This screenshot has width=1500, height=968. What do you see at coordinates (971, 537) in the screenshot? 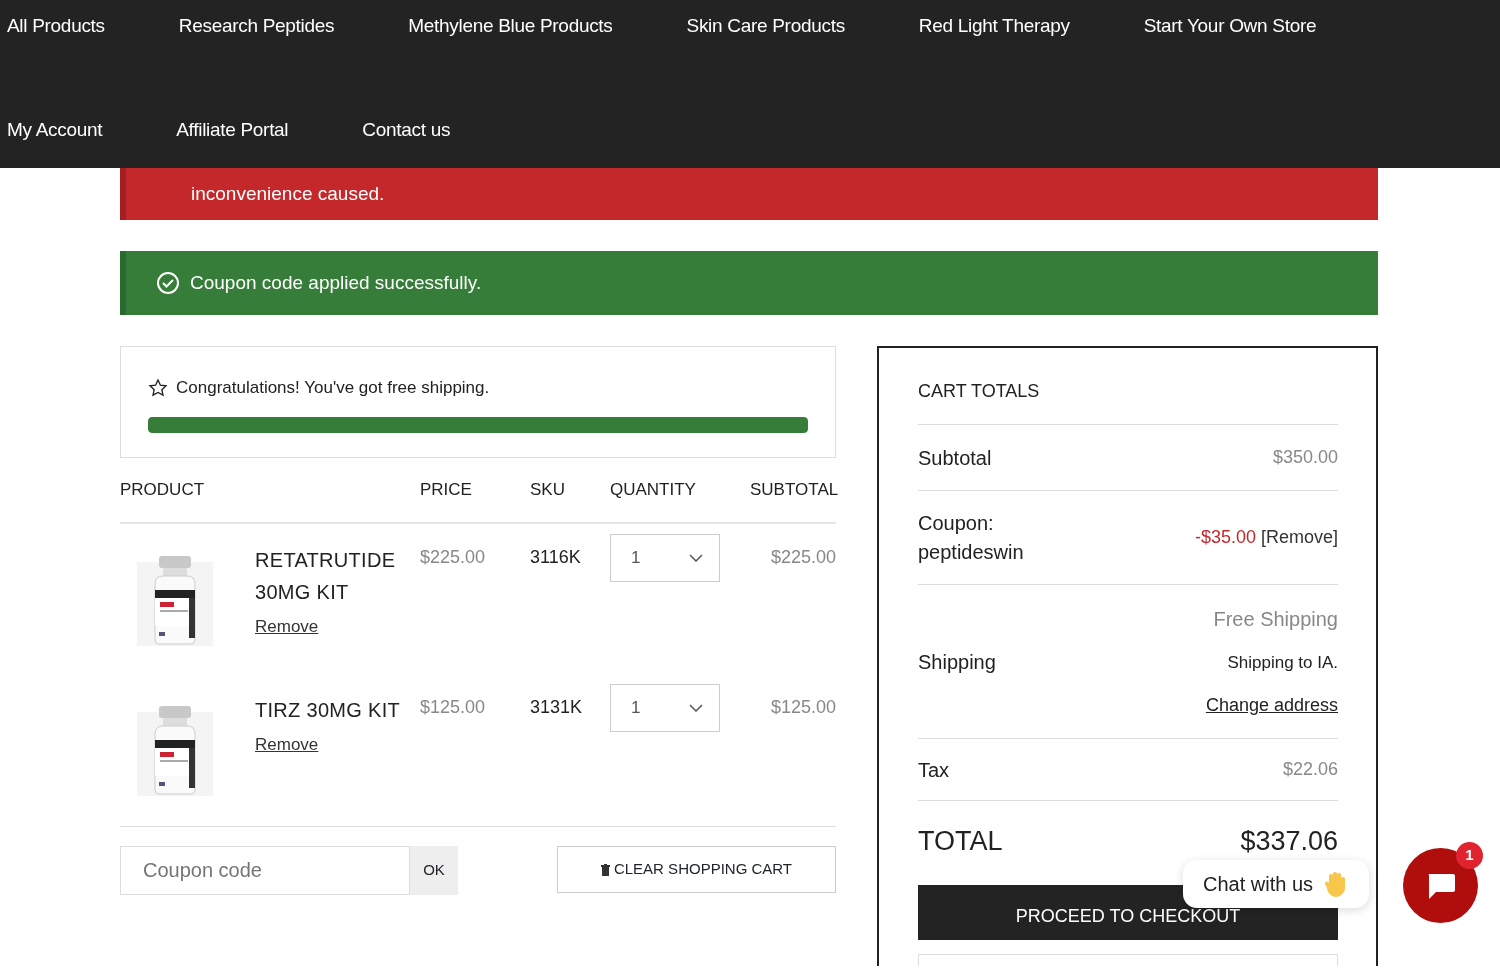
I see `row-label: Coupon: peptideswin` at bounding box center [971, 537].